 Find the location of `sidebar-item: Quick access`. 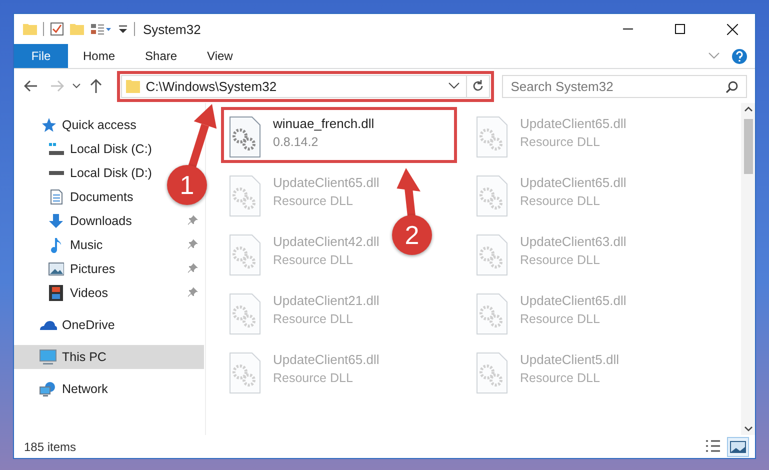

sidebar-item: Quick access is located at coordinates (78, 125).